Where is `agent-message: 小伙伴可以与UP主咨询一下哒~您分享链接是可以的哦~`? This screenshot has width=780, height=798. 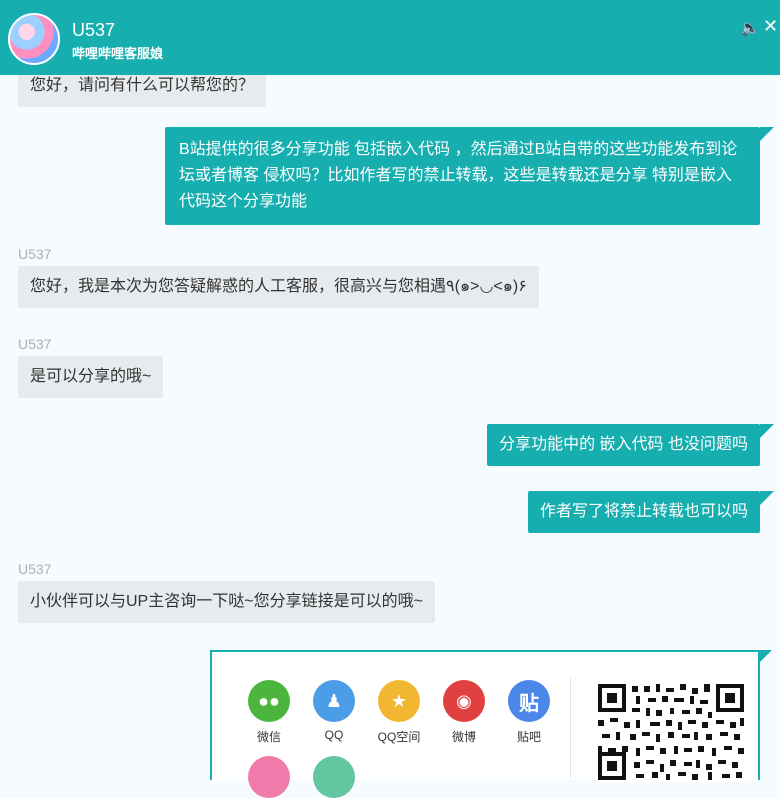
agent-message: 小伙伴可以与UP主咨询一下哒~您分享链接是可以的哦~ is located at coordinates (226, 602).